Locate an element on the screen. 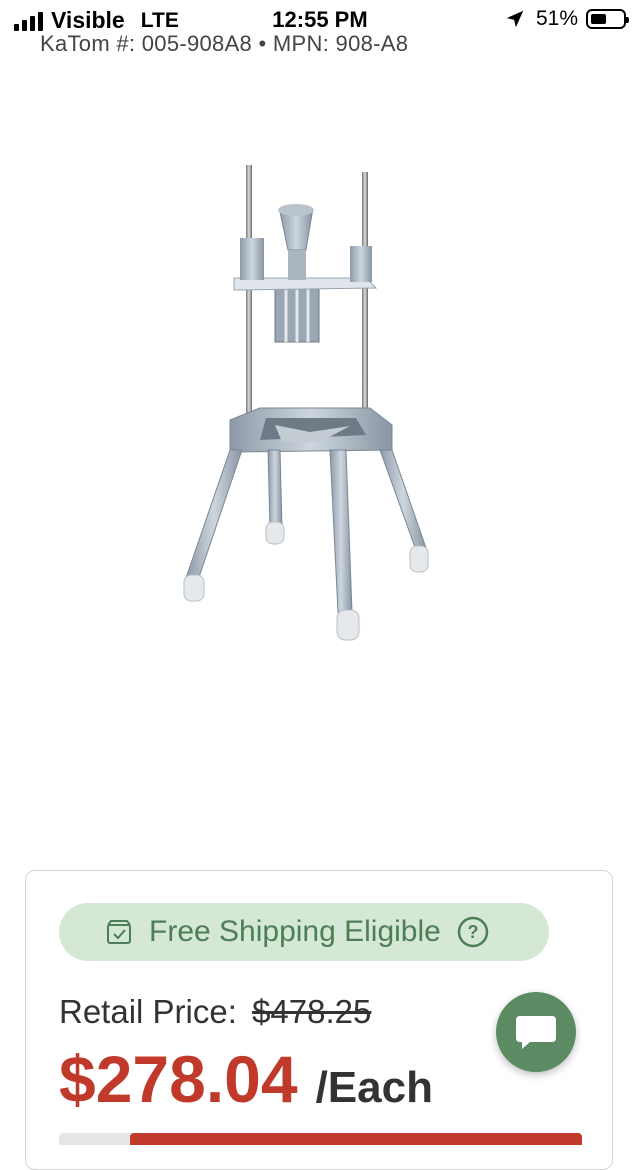 Image resolution: width=640 pixels, height=1170 pixels. retail-price-value: $478.25 is located at coordinates (312, 1011).